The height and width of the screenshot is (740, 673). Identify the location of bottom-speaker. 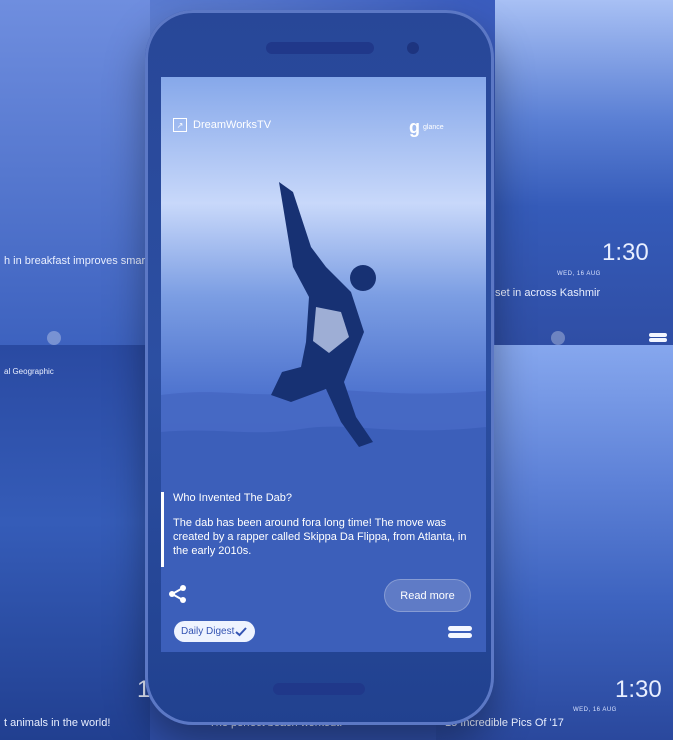
(319, 689).